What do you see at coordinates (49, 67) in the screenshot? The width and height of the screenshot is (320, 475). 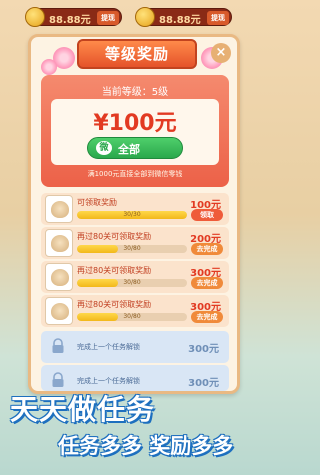 I see `flower-decoration-icon` at bounding box center [49, 67].